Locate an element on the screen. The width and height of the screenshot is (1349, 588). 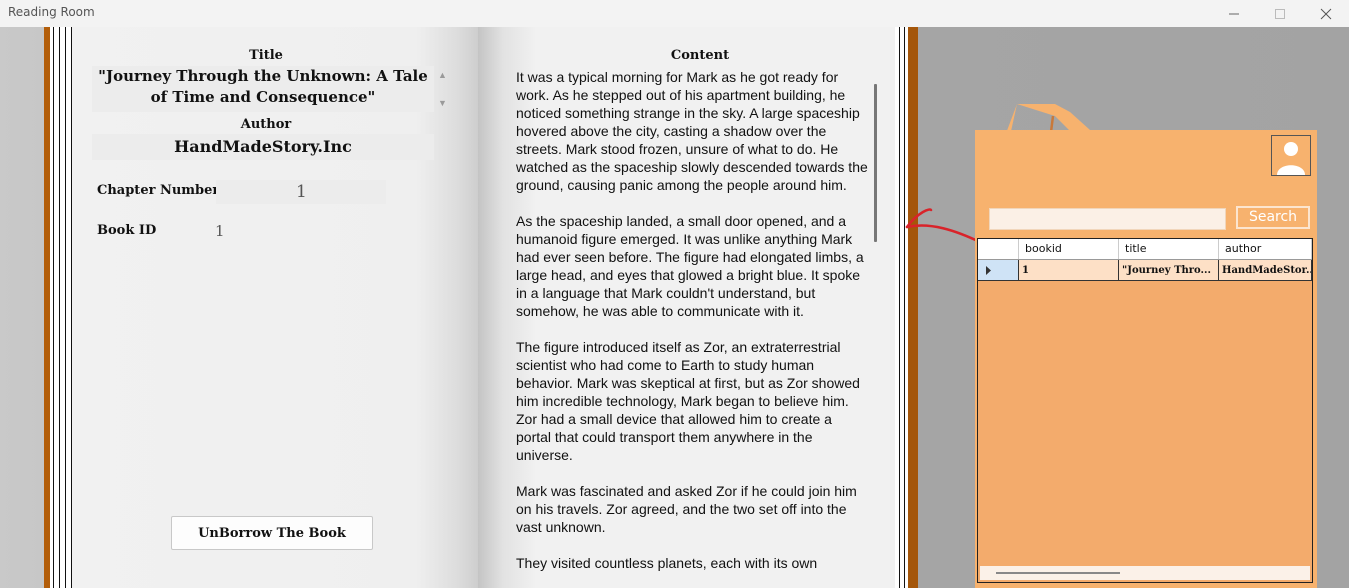
maximize-icon is located at coordinates (1280, 14).